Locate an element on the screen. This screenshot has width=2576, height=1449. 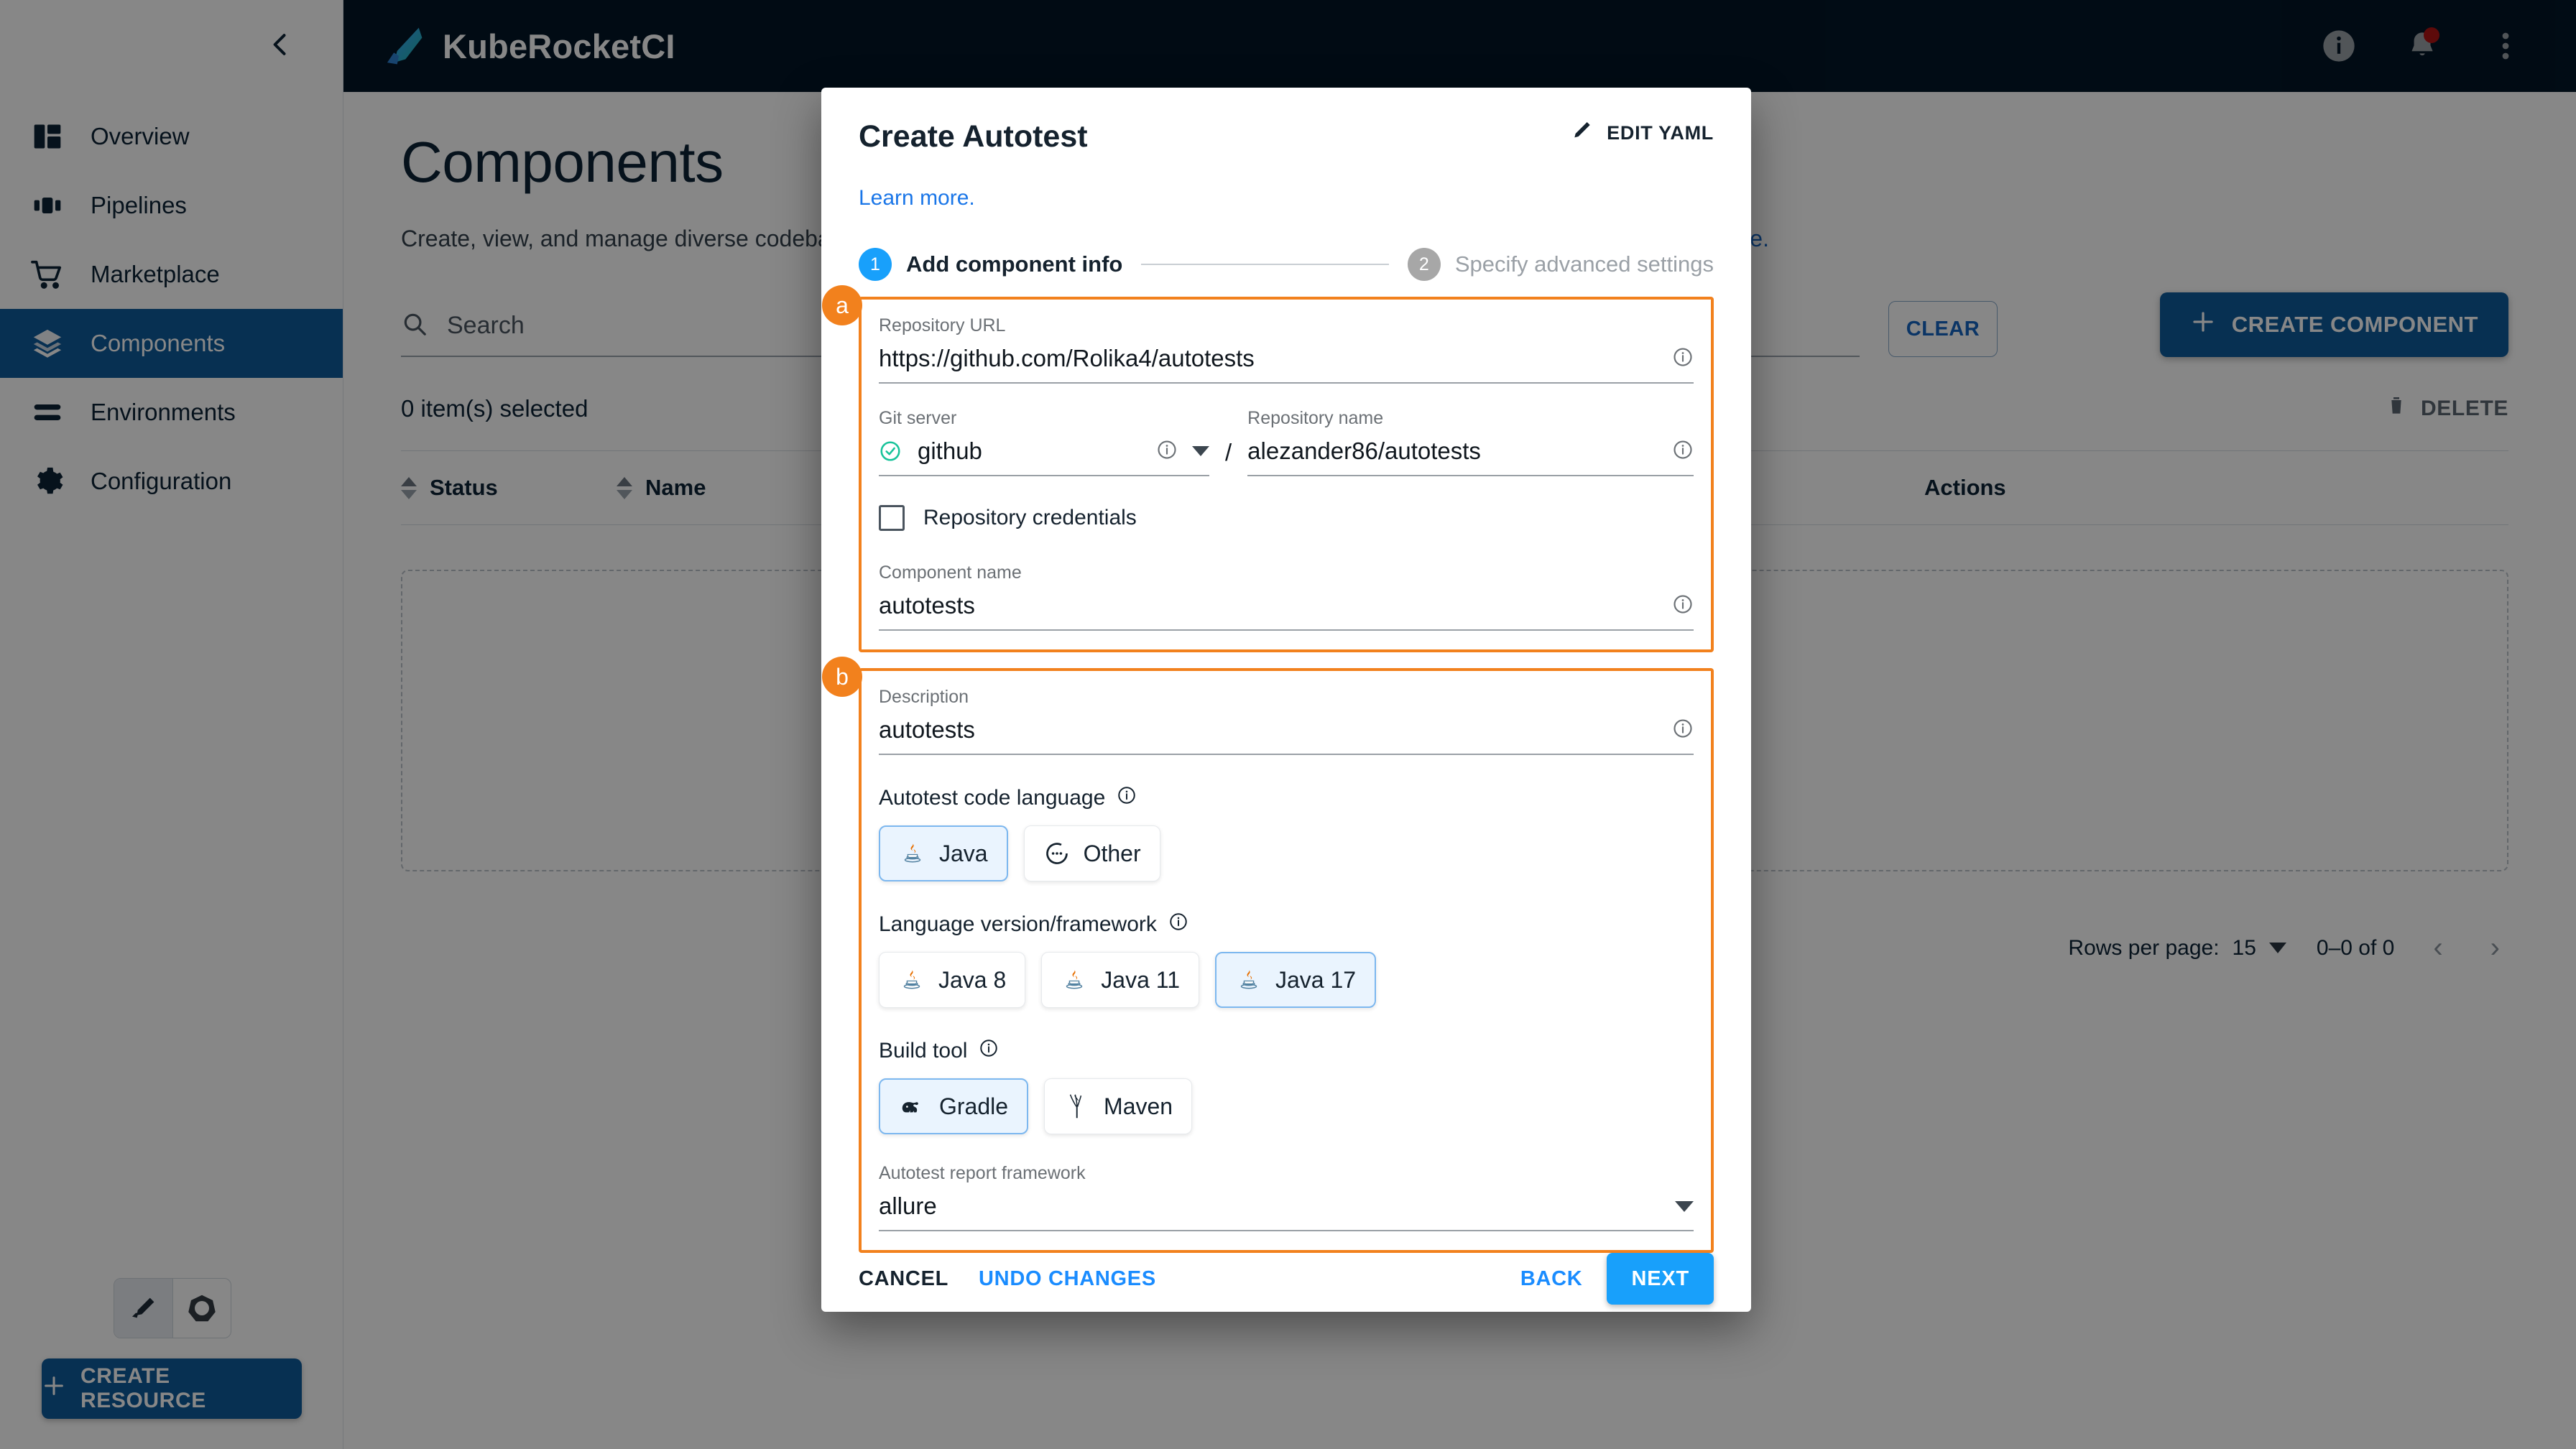
group-label-text: Autotest code language is located at coordinates (993, 798).